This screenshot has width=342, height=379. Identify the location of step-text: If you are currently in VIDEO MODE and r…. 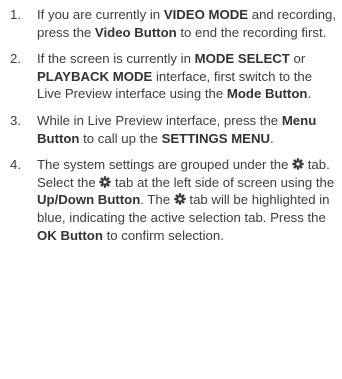
(187, 23).